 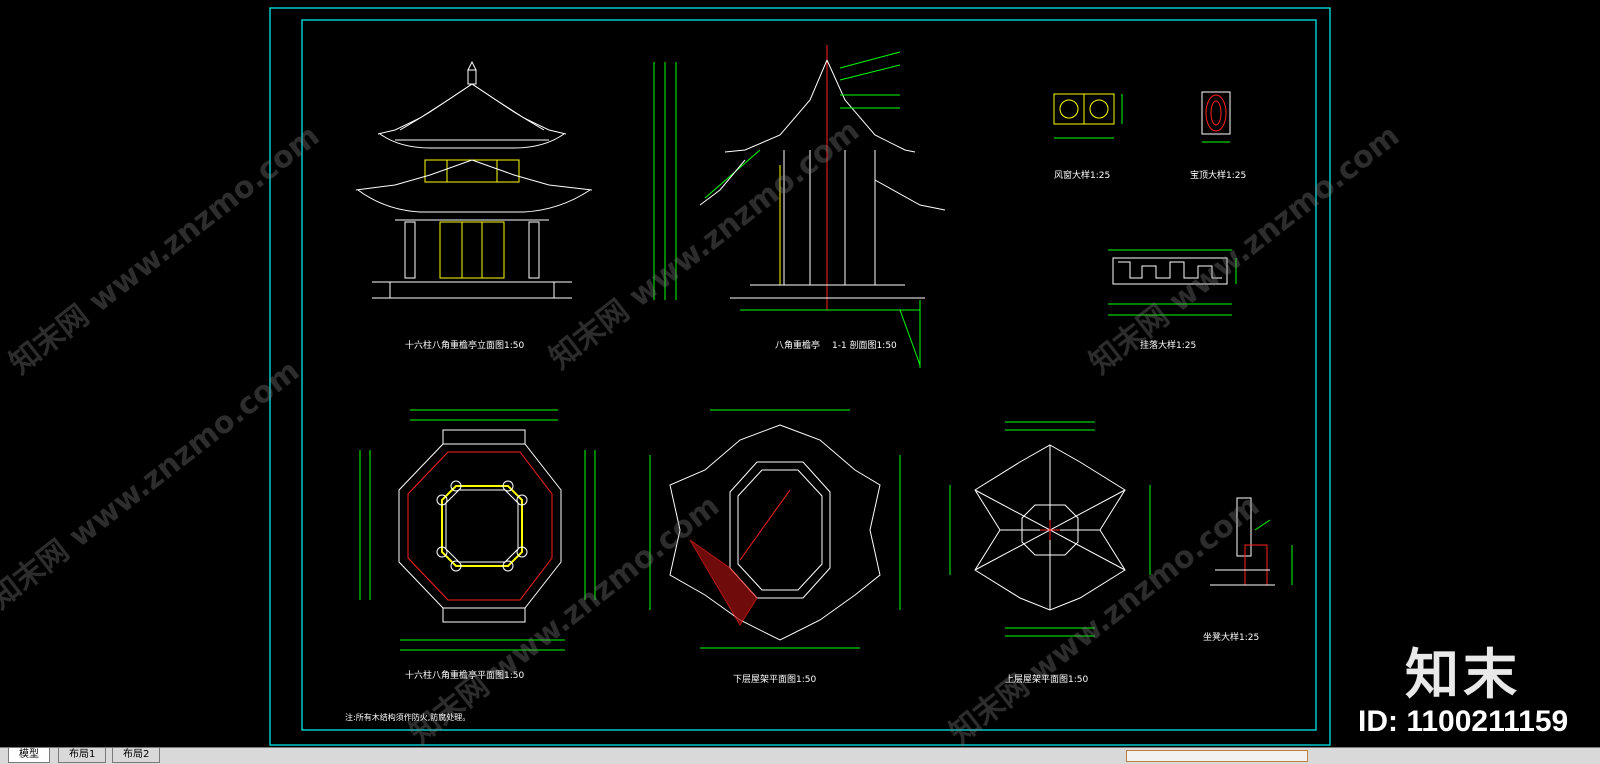 I want to click on caption-plan-column: 十六柱八角重檐亭平面图1:50, so click(x=465, y=676).